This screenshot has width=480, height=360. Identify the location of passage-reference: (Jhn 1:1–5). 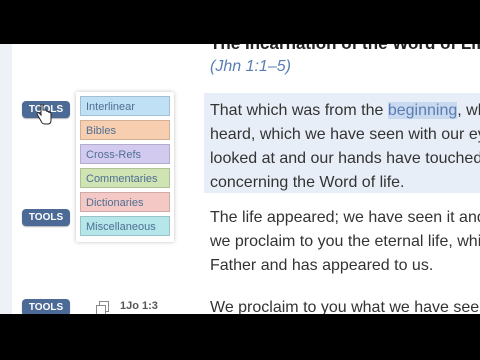
(250, 67).